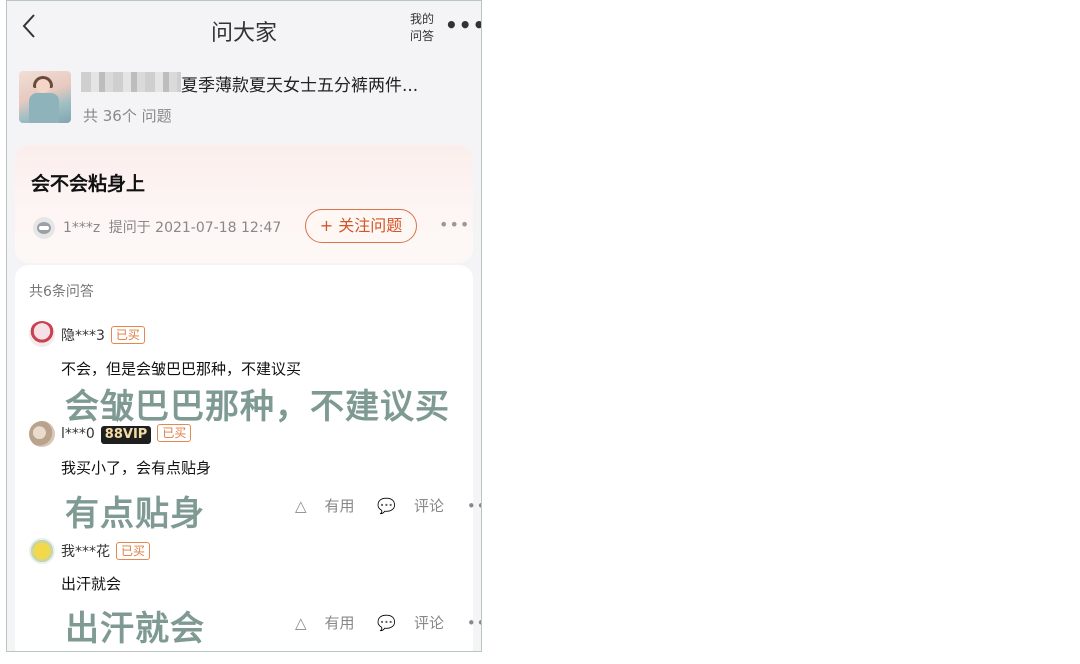 The width and height of the screenshot is (1080, 664). Describe the element at coordinates (83, 336) in the screenshot. I see `answer-username: 隐***3` at that location.